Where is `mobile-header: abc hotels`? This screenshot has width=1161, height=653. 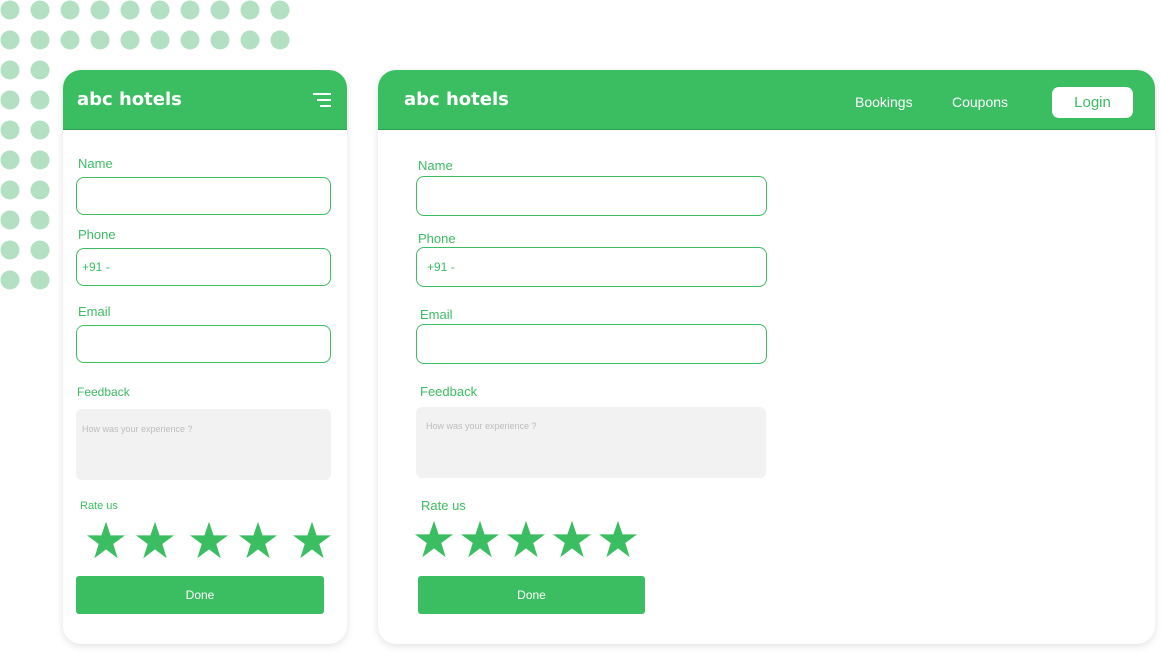 mobile-header: abc hotels is located at coordinates (205, 100).